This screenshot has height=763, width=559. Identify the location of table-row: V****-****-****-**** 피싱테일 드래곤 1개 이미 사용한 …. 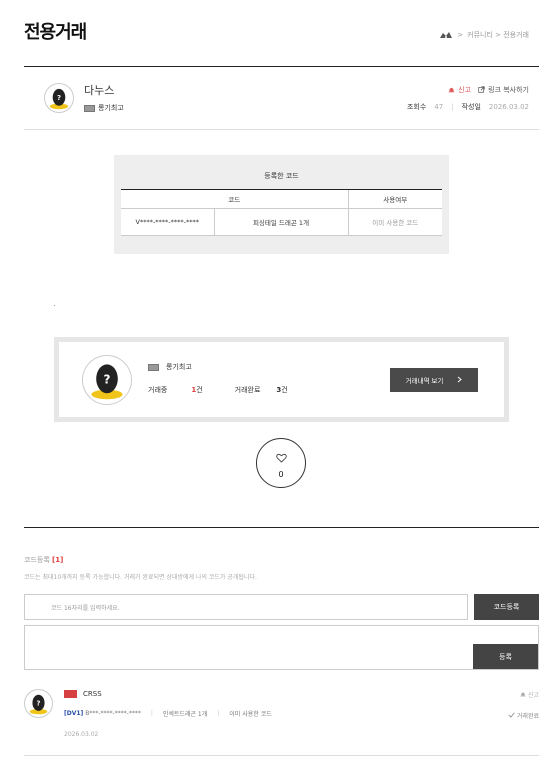
(281, 222).